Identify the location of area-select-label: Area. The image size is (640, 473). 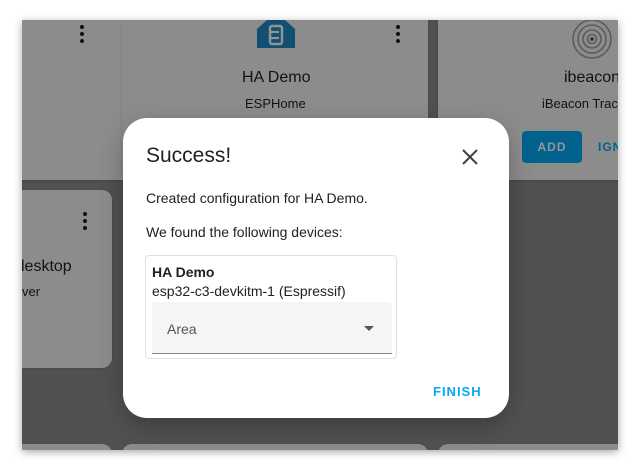
(182, 329).